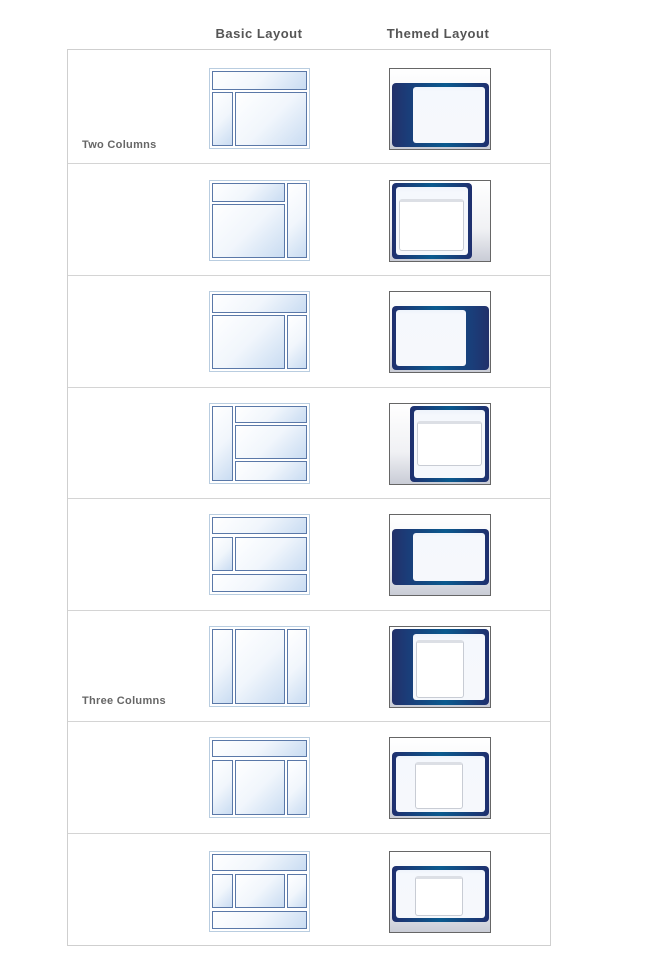 The width and height of the screenshot is (653, 960). Describe the element at coordinates (119, 145) in the screenshot. I see `row-label: Two Columns` at that location.